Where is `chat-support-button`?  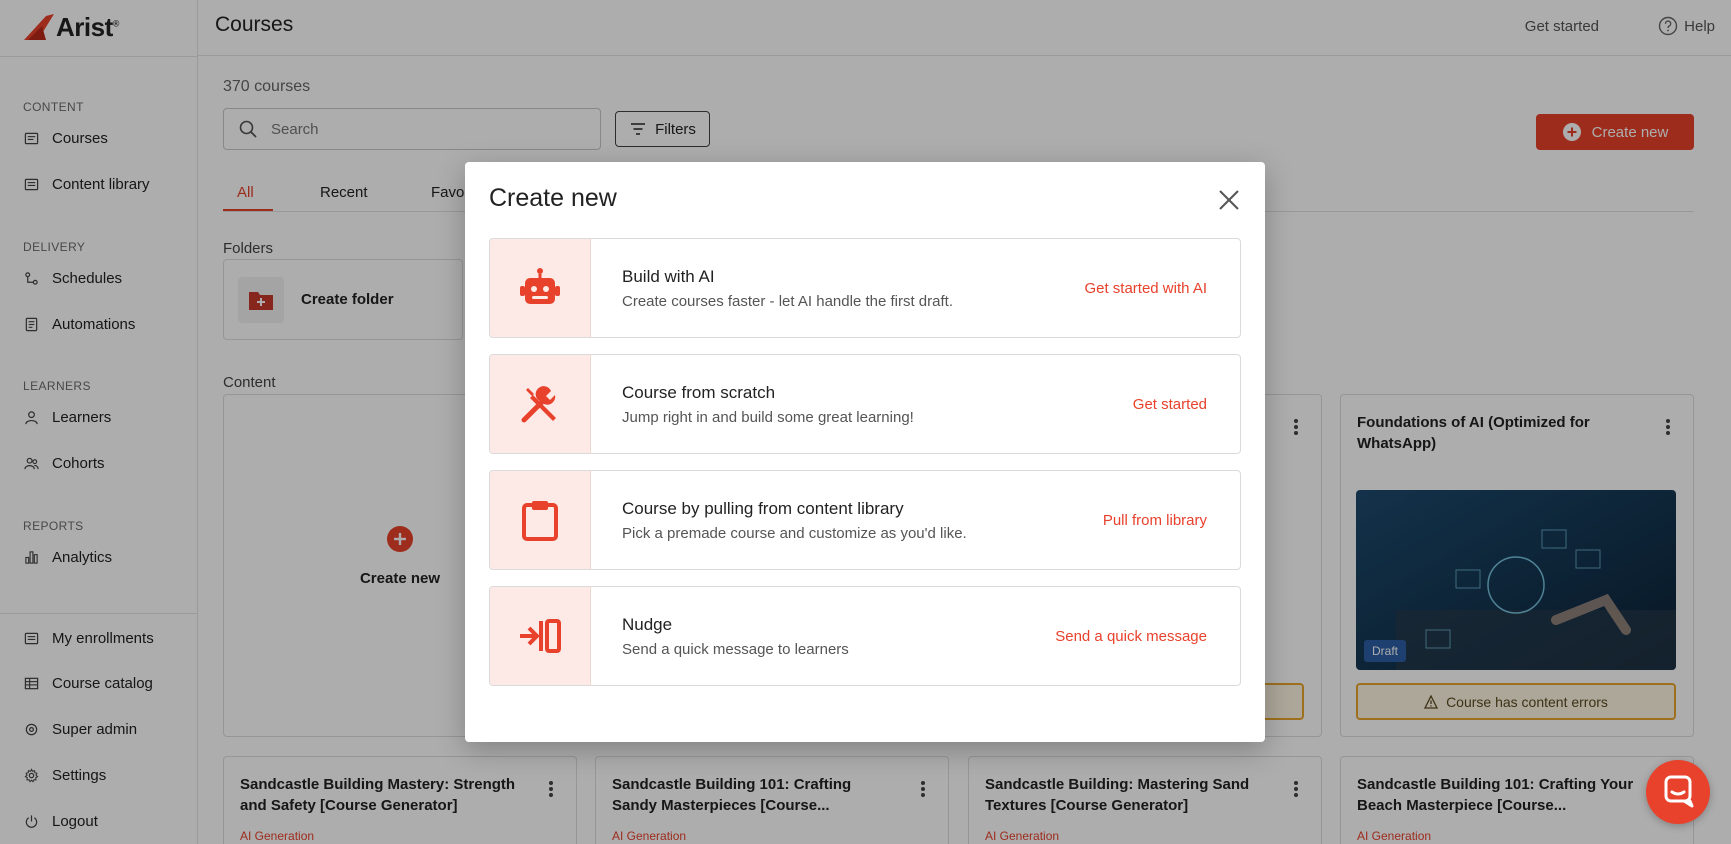
chat-support-button is located at coordinates (1678, 792).